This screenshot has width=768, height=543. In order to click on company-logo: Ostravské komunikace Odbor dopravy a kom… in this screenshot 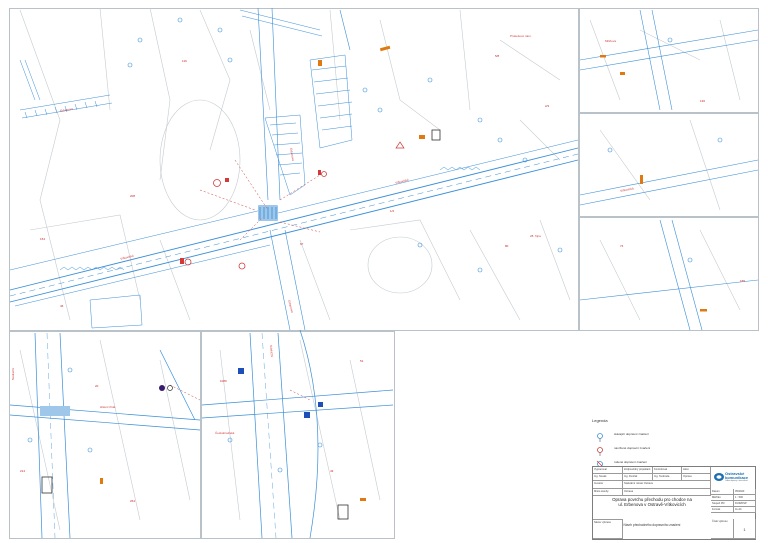, I will do `click(734, 478)`.